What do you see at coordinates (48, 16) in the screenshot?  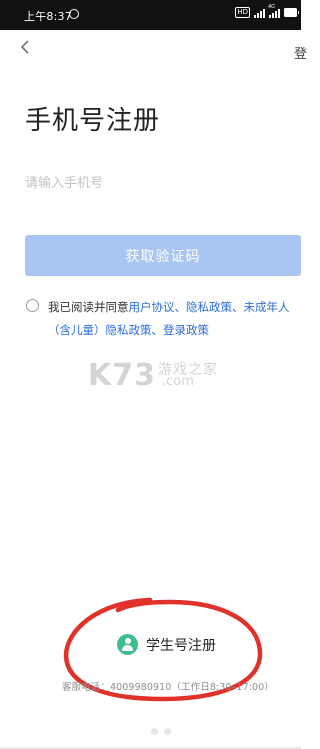 I see `status-time: 上午8:37` at bounding box center [48, 16].